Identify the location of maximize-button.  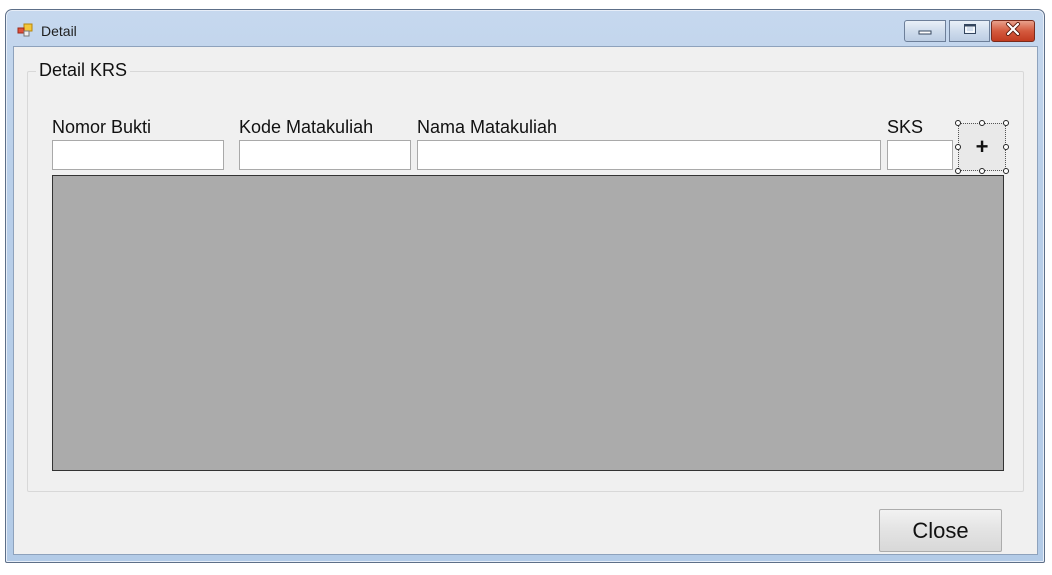
(969, 31).